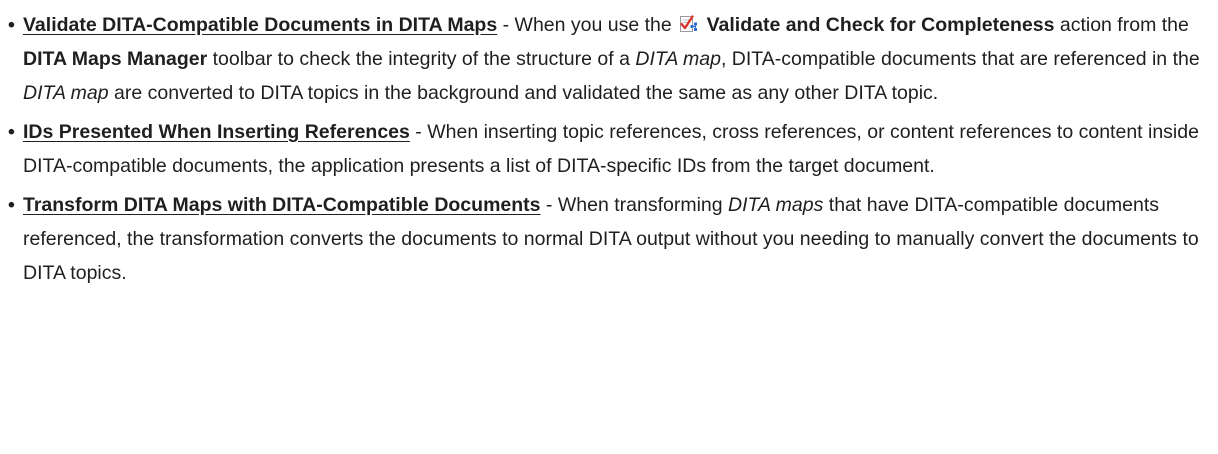 This screenshot has height=454, width=1218. What do you see at coordinates (1121, 25) in the screenshot?
I see `text-segment: action from the` at bounding box center [1121, 25].